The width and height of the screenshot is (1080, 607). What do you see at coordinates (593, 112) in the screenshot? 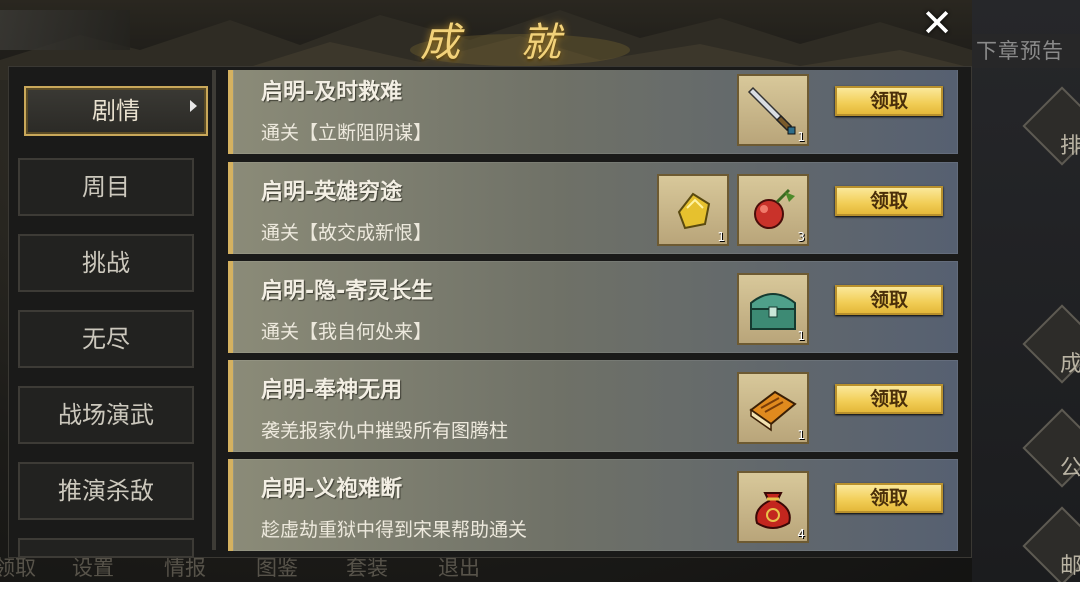
I see `achievement-card: 启明-及时救难 通关【立断阻阴谋】 1 领取` at bounding box center [593, 112].